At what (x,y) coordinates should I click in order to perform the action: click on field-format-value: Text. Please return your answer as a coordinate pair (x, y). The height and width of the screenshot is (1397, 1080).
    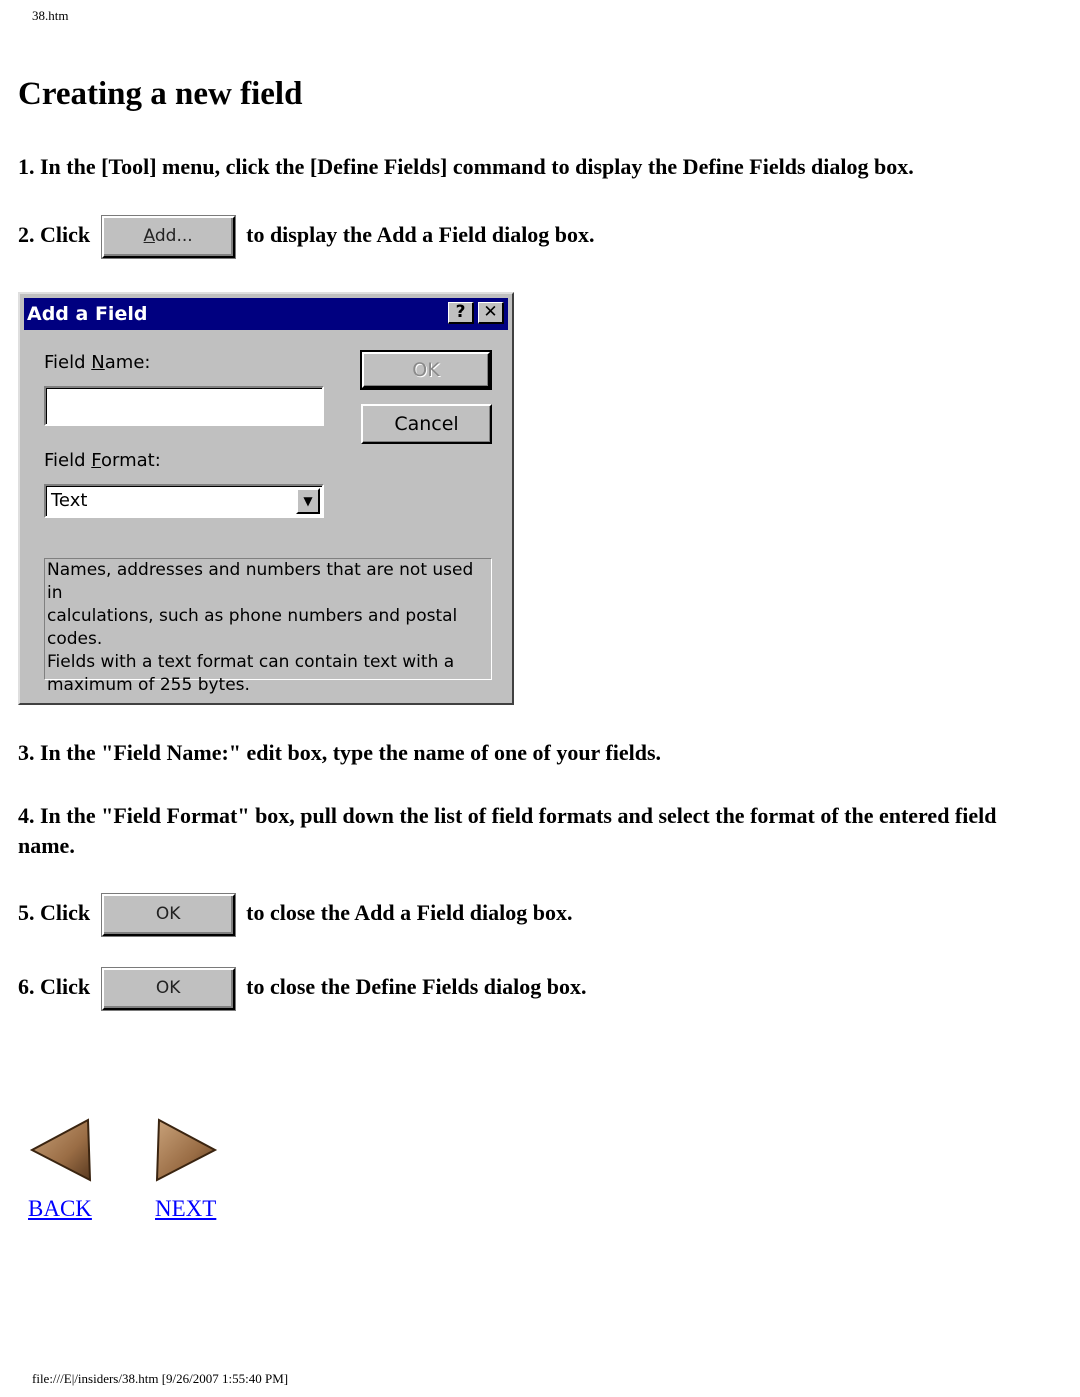
    Looking at the image, I should click on (69, 500).